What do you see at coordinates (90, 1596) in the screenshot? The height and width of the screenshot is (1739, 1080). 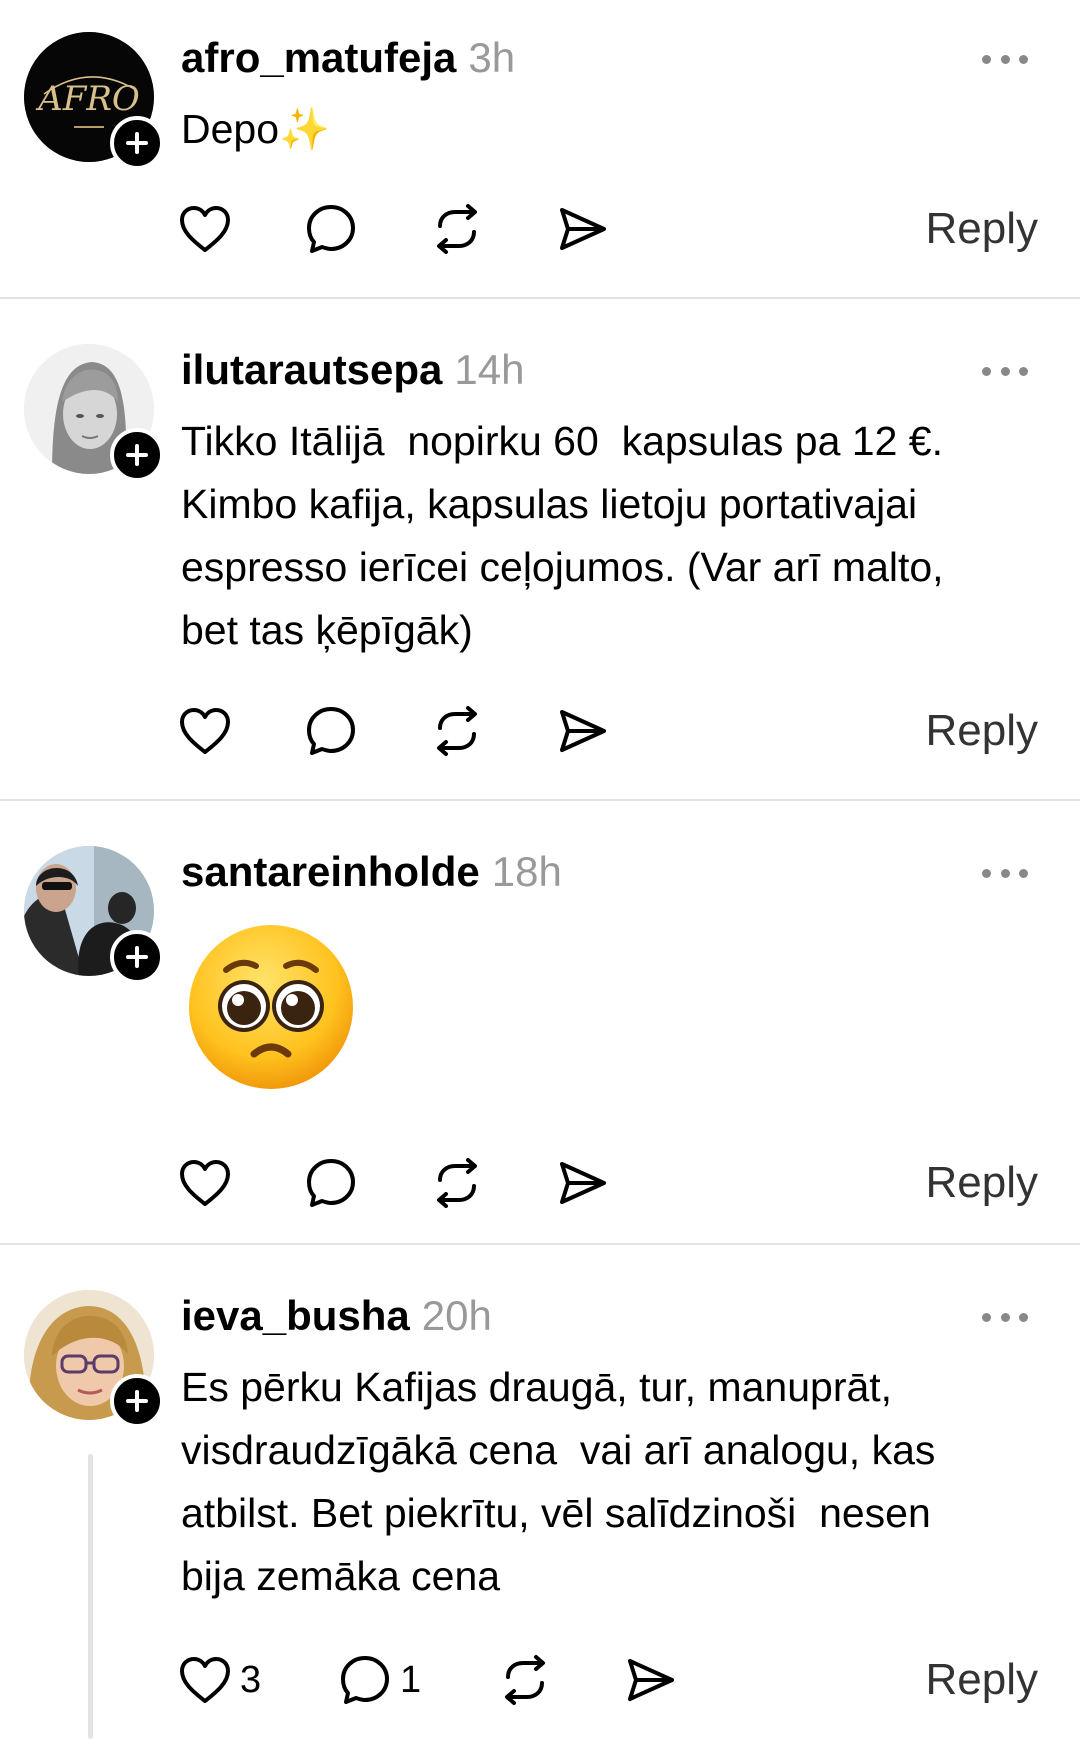 I see `thread-line` at bounding box center [90, 1596].